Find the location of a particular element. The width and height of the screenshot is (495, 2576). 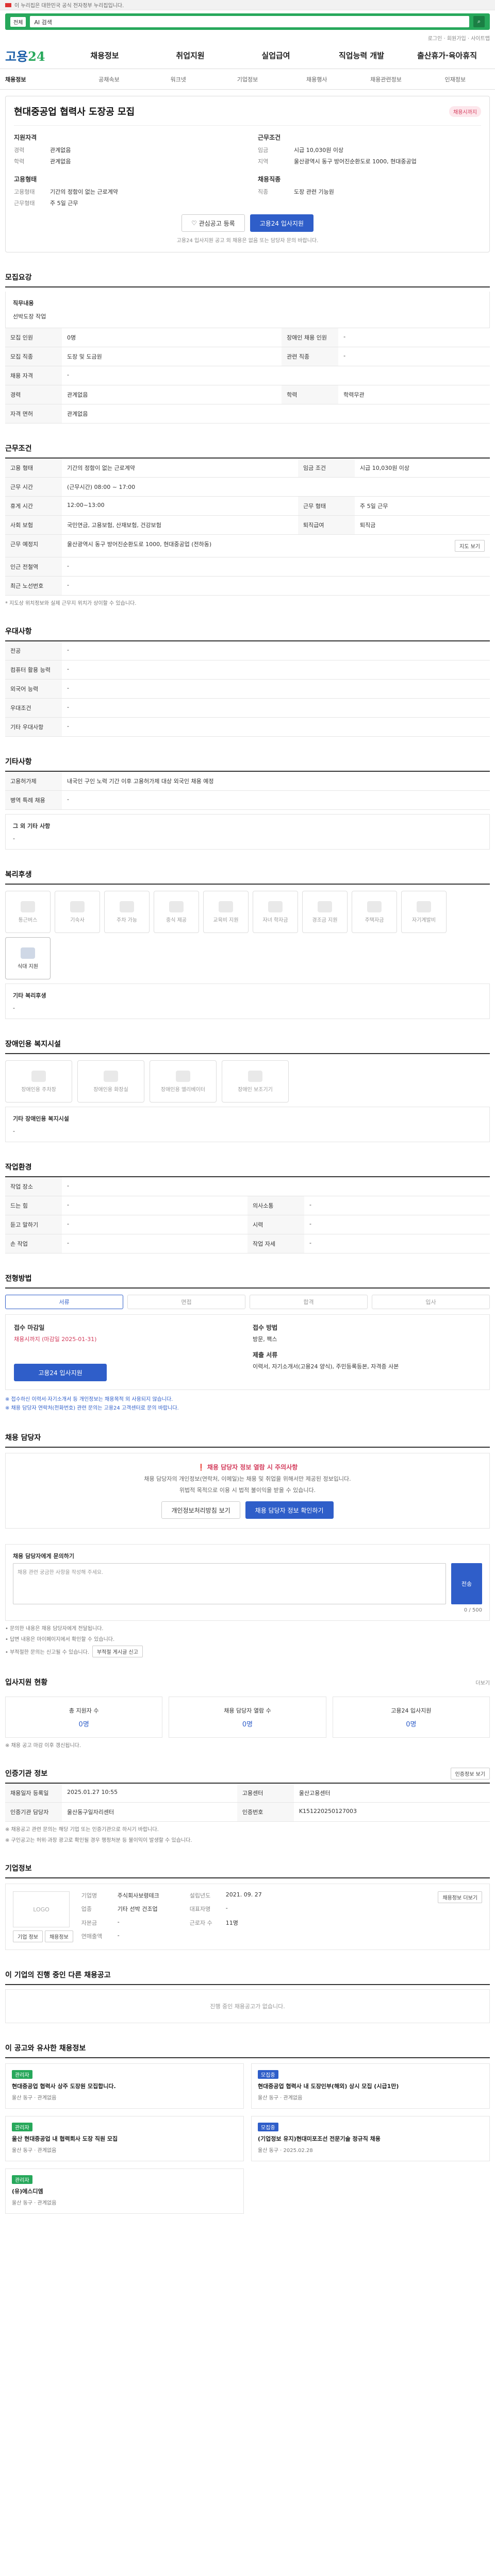

subnav-item-talent: 인재정보 is located at coordinates (455, 79).